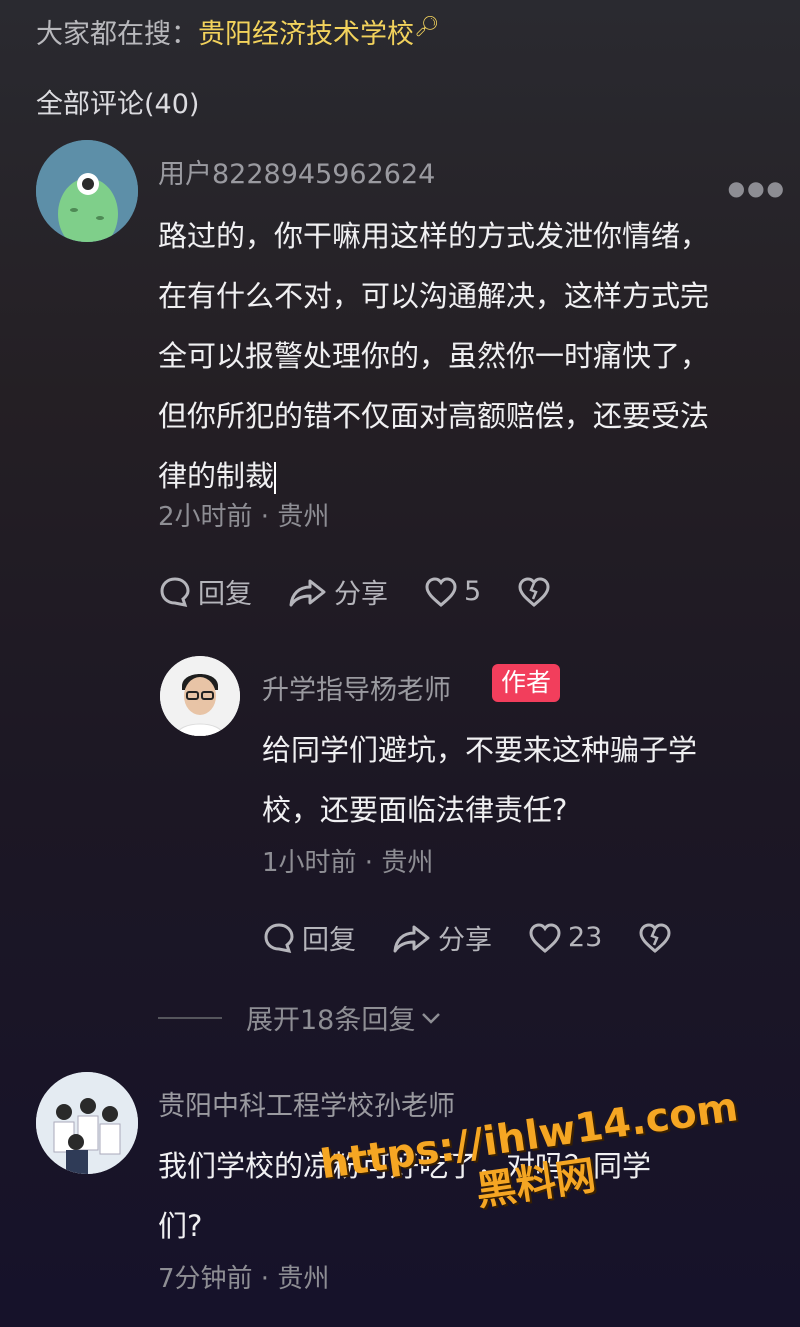 This screenshot has height=1327, width=800. What do you see at coordinates (434, 236) in the screenshot?
I see `comment-line: 路过的，你干嘛用这样的方式发泄你情绪，` at bounding box center [434, 236].